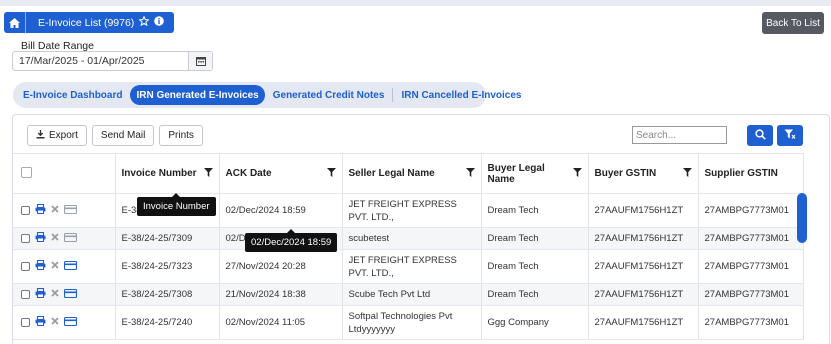  Describe the element at coordinates (459, 95) in the screenshot. I see `tab-irn-cancelled: IRN Cancelled E-Invoices` at that location.